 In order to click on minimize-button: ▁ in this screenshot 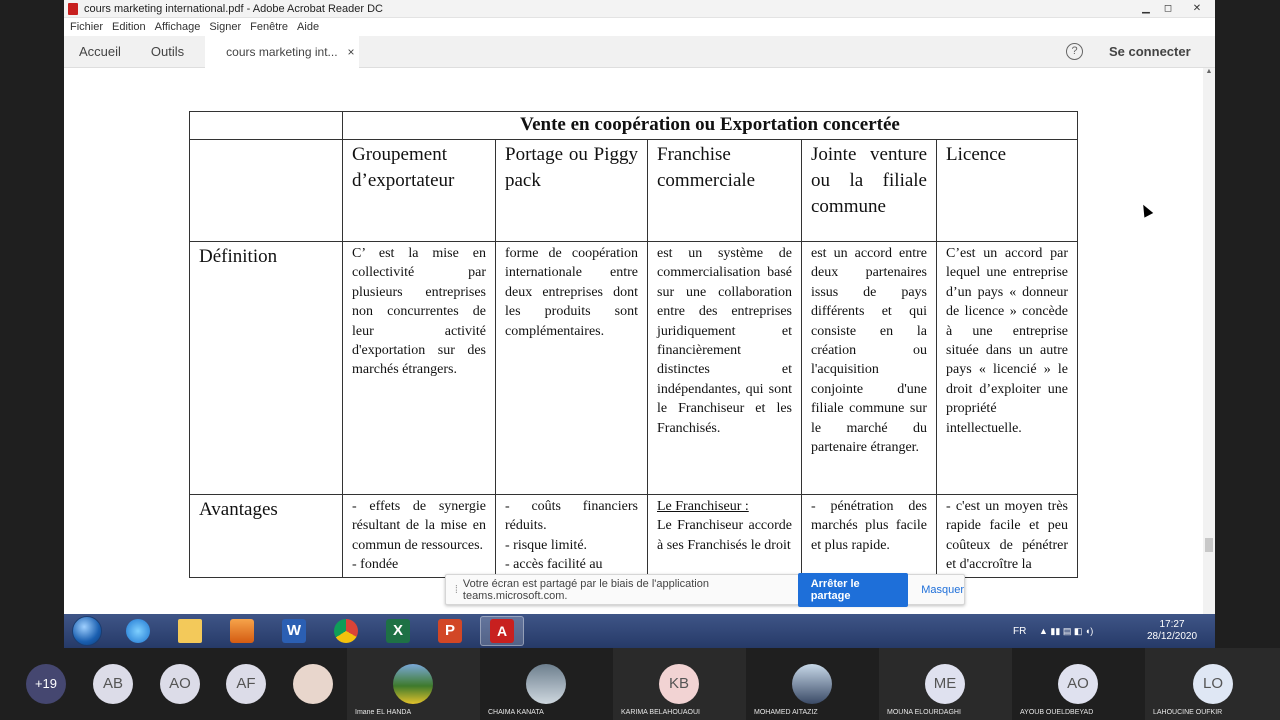, I will do `click(1146, 9)`.